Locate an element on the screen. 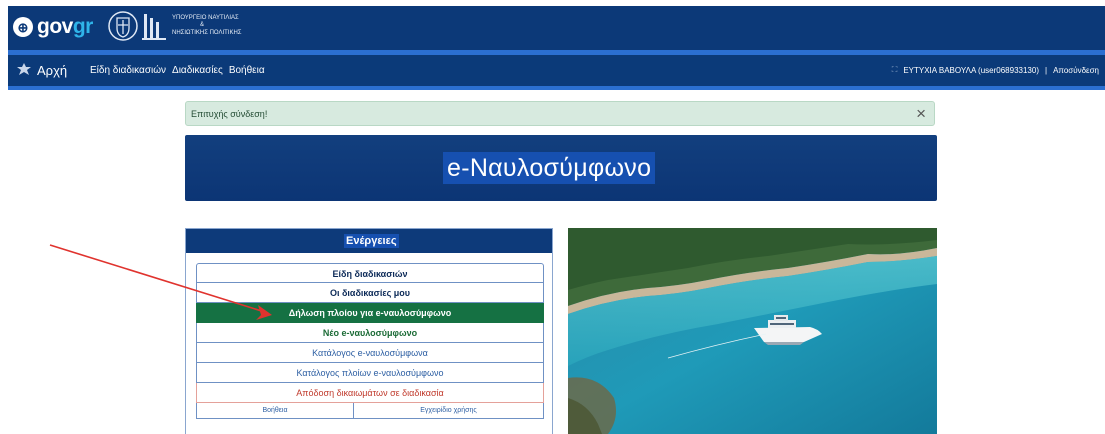  govgr-logo: ⊕ govgr is located at coordinates (53, 27).